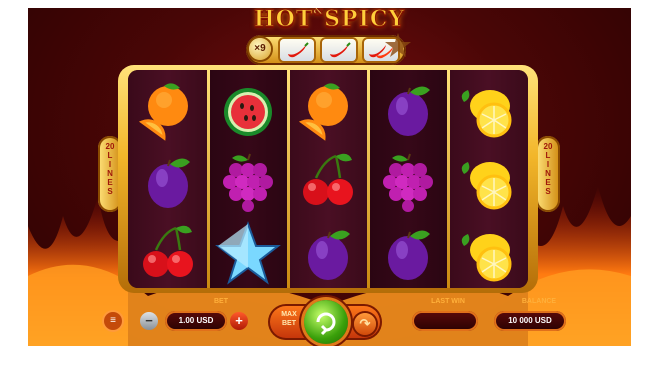  Describe the element at coordinates (530, 321) in the screenshot. I see `balance-field: 10 000 USD` at that location.